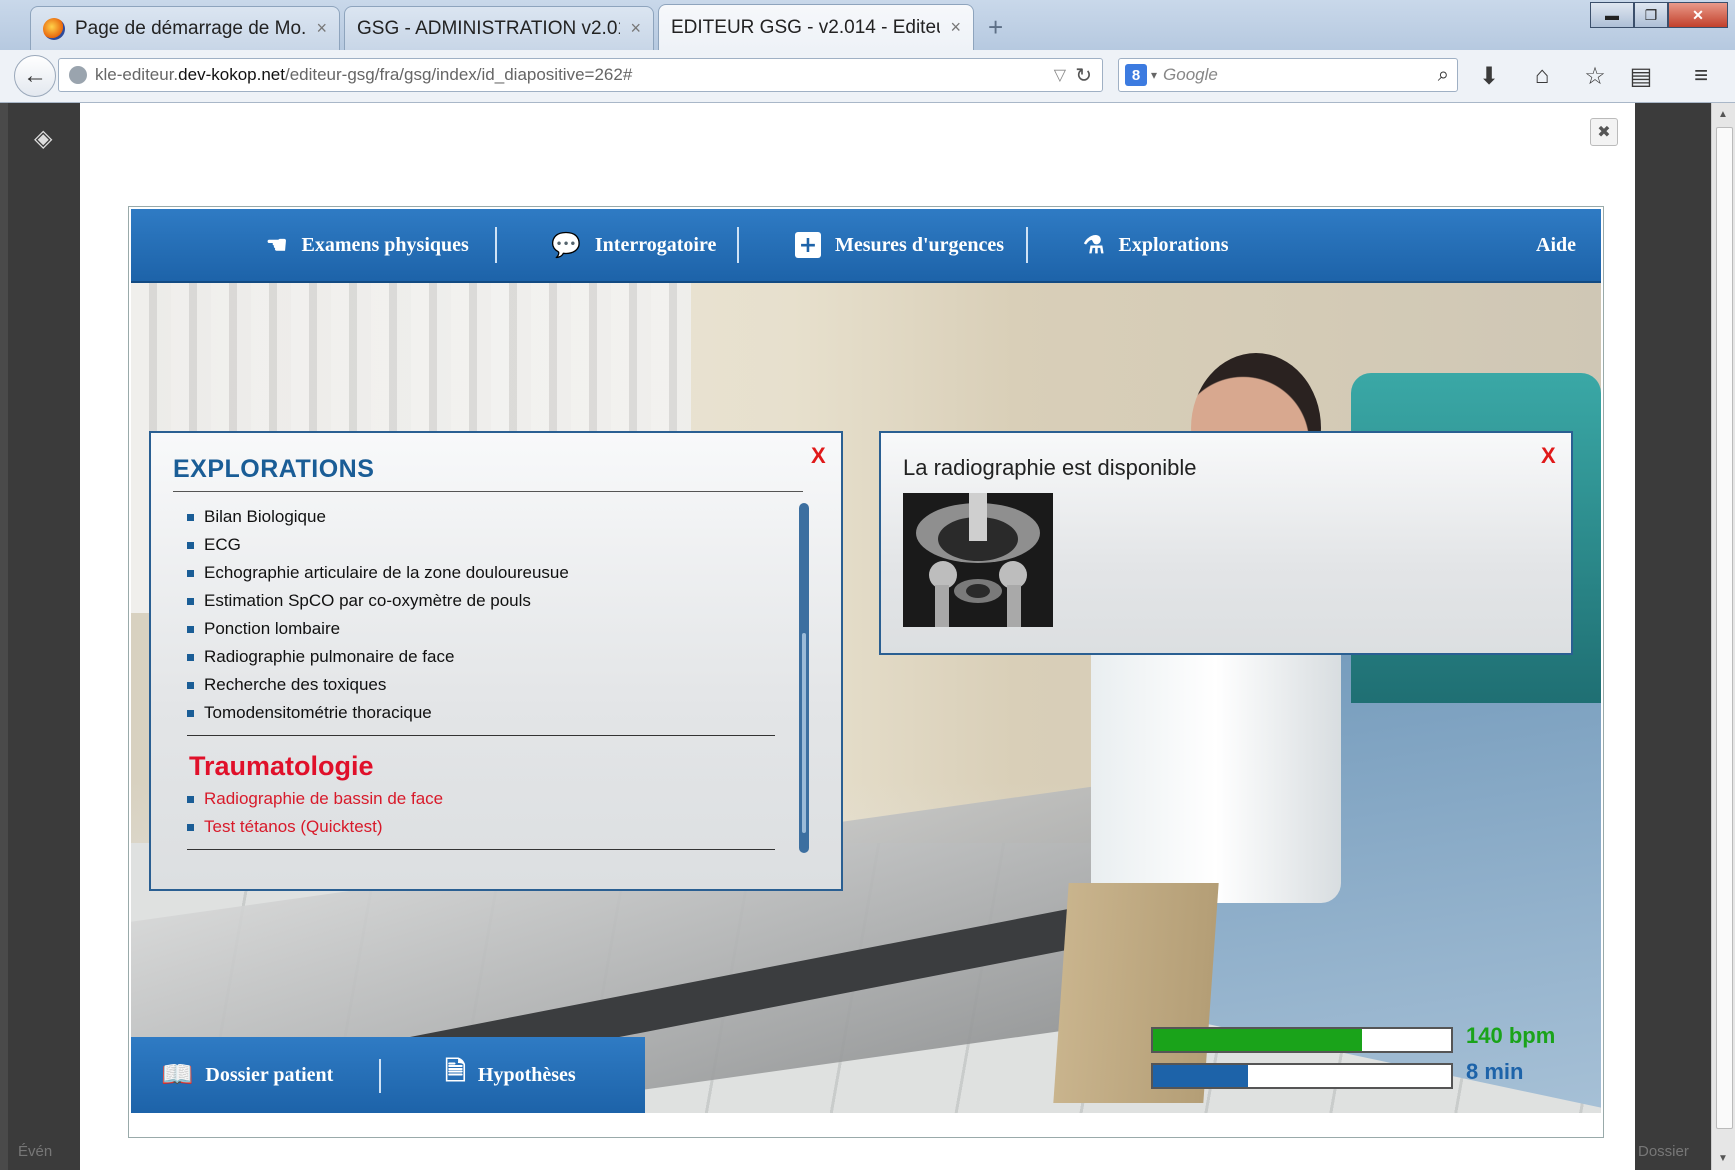 The height and width of the screenshot is (1170, 1735). Describe the element at coordinates (1701, 76) in the screenshot. I see `menu-icon: ≡` at that location.